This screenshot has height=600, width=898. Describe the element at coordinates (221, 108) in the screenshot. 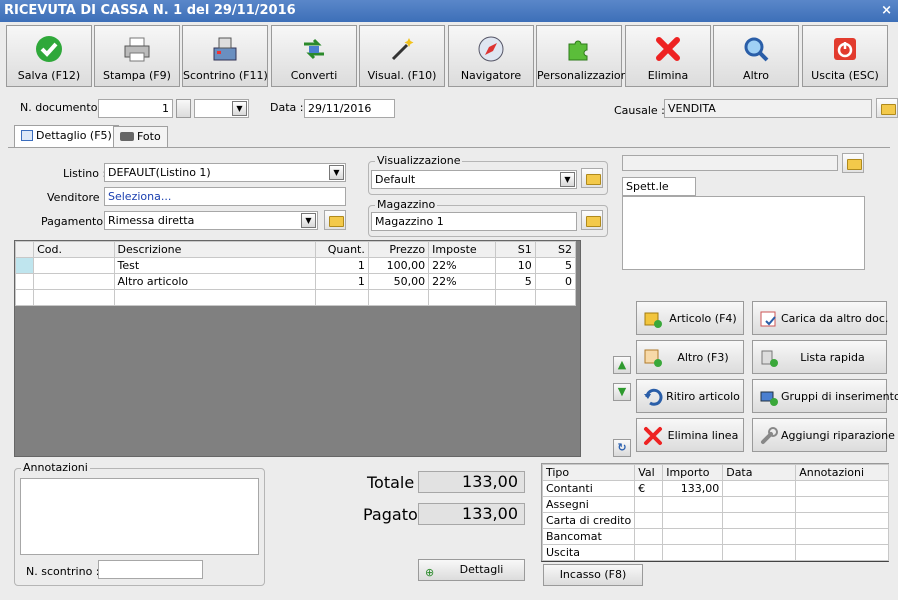

I see `doc-suffix-select: ▼` at that location.